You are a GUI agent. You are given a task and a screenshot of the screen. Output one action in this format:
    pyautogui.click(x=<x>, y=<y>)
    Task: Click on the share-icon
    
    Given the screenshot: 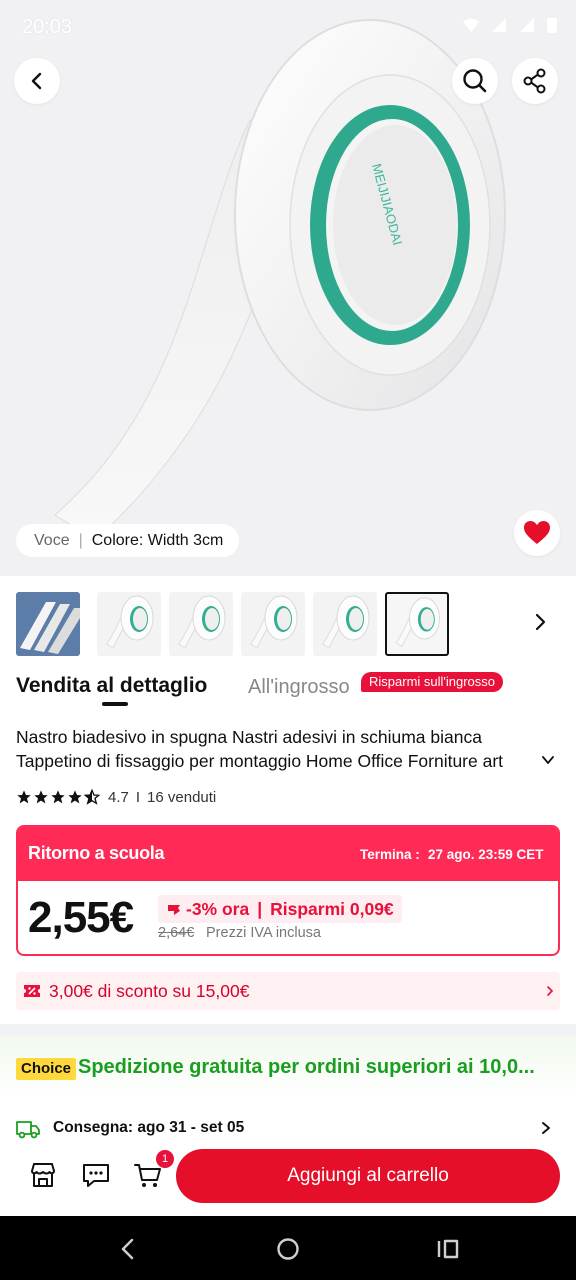 What is the action you would take?
    pyautogui.click(x=534, y=81)
    